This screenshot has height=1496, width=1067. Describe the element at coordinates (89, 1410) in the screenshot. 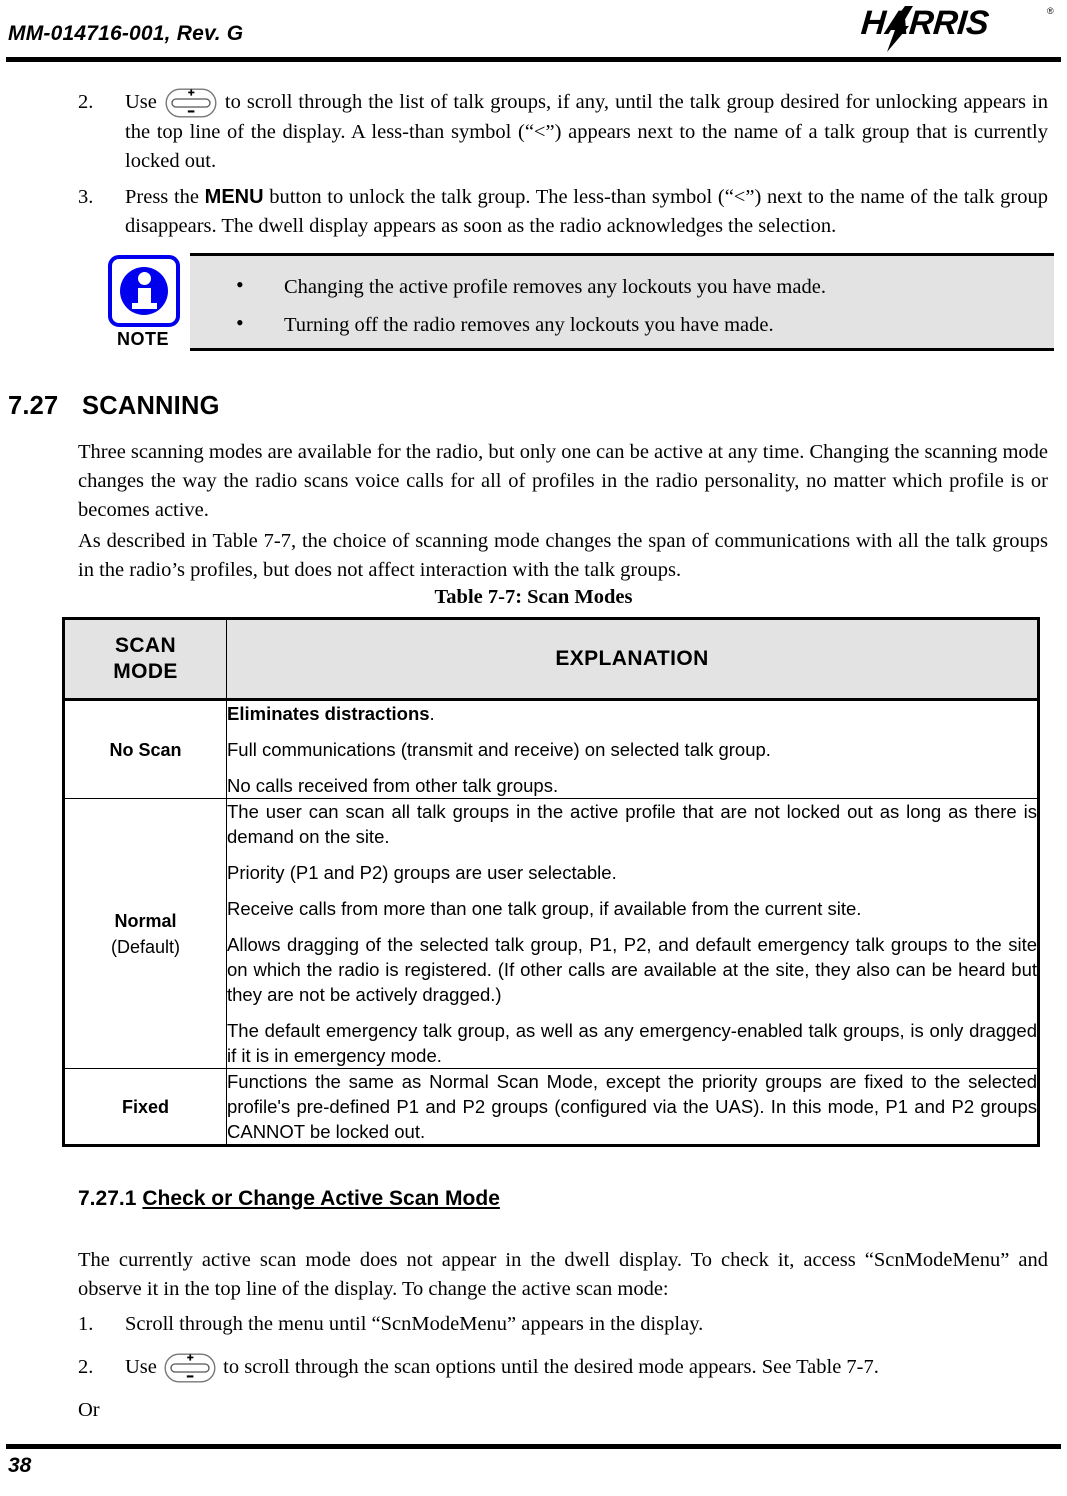

I see `or-text: Or` at that location.